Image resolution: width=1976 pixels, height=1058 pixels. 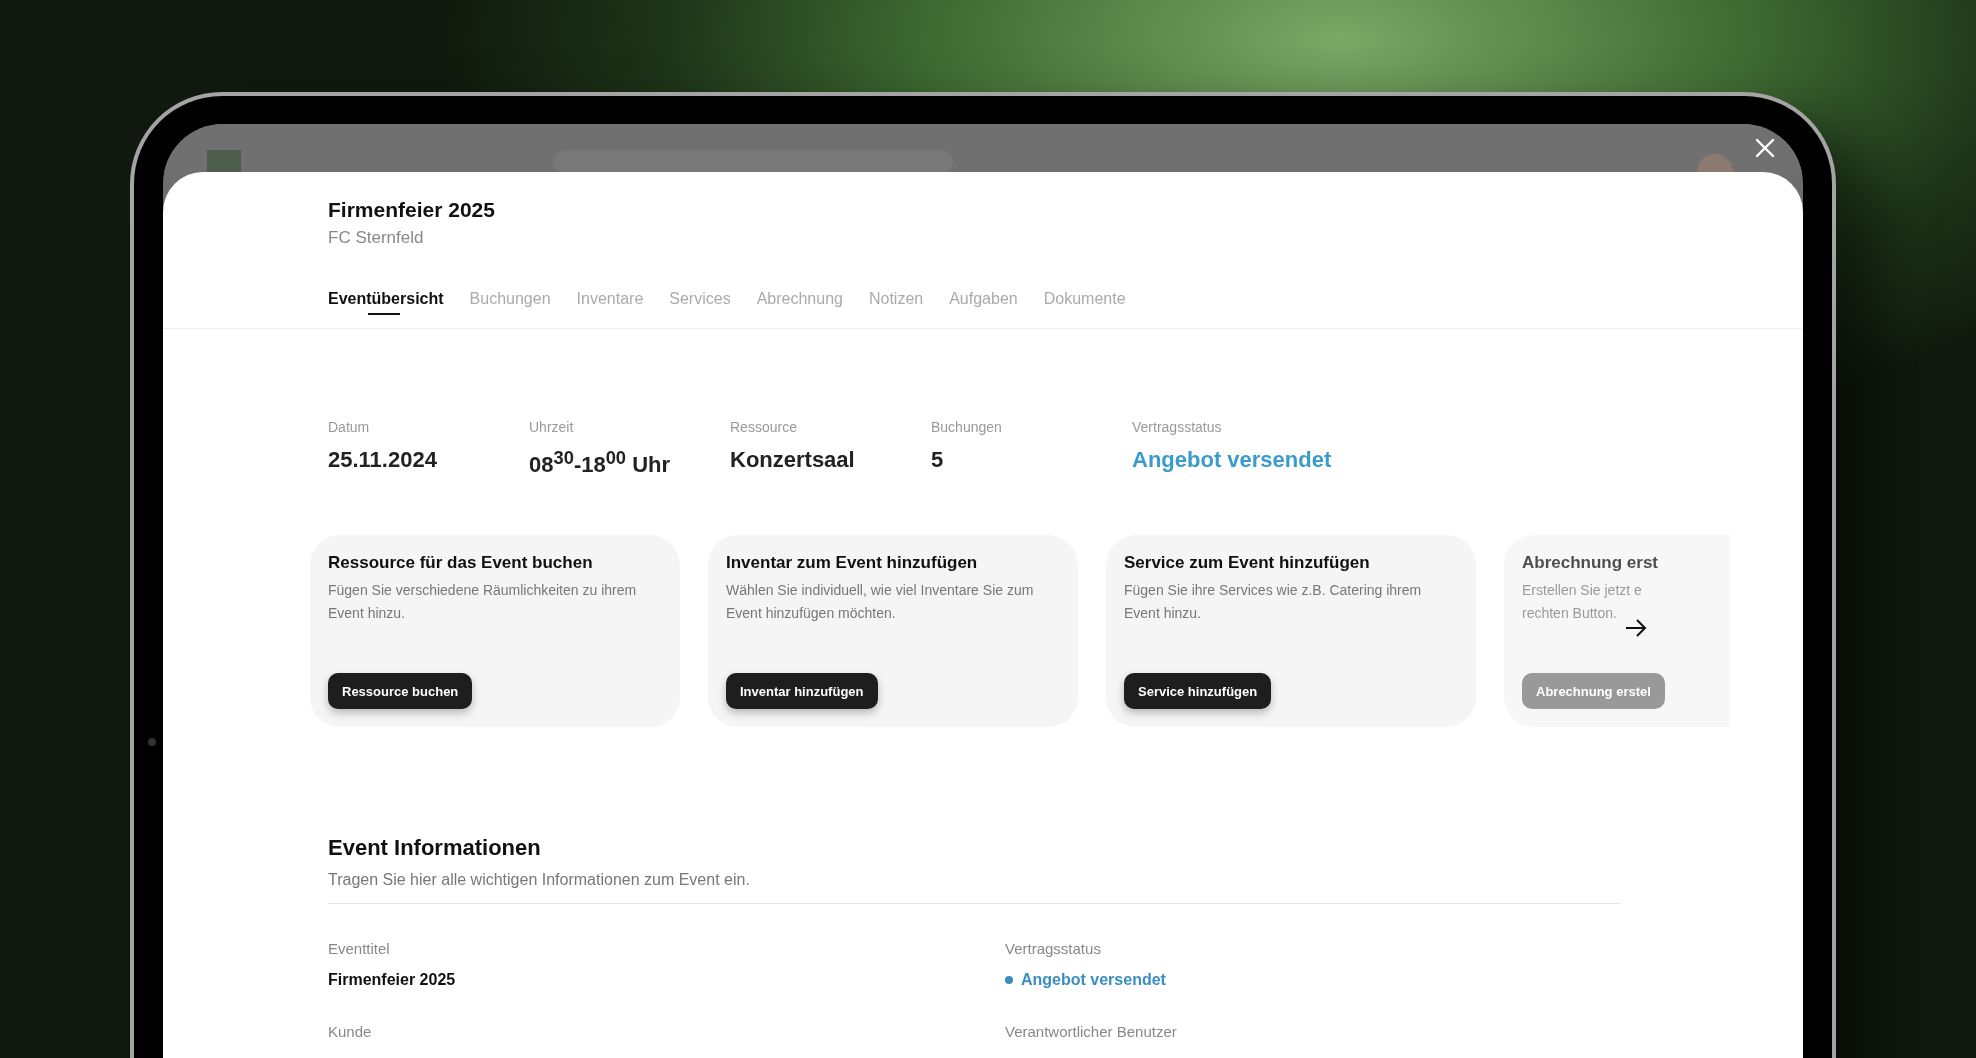 What do you see at coordinates (349, 427) in the screenshot?
I see `stat-label: Datum` at bounding box center [349, 427].